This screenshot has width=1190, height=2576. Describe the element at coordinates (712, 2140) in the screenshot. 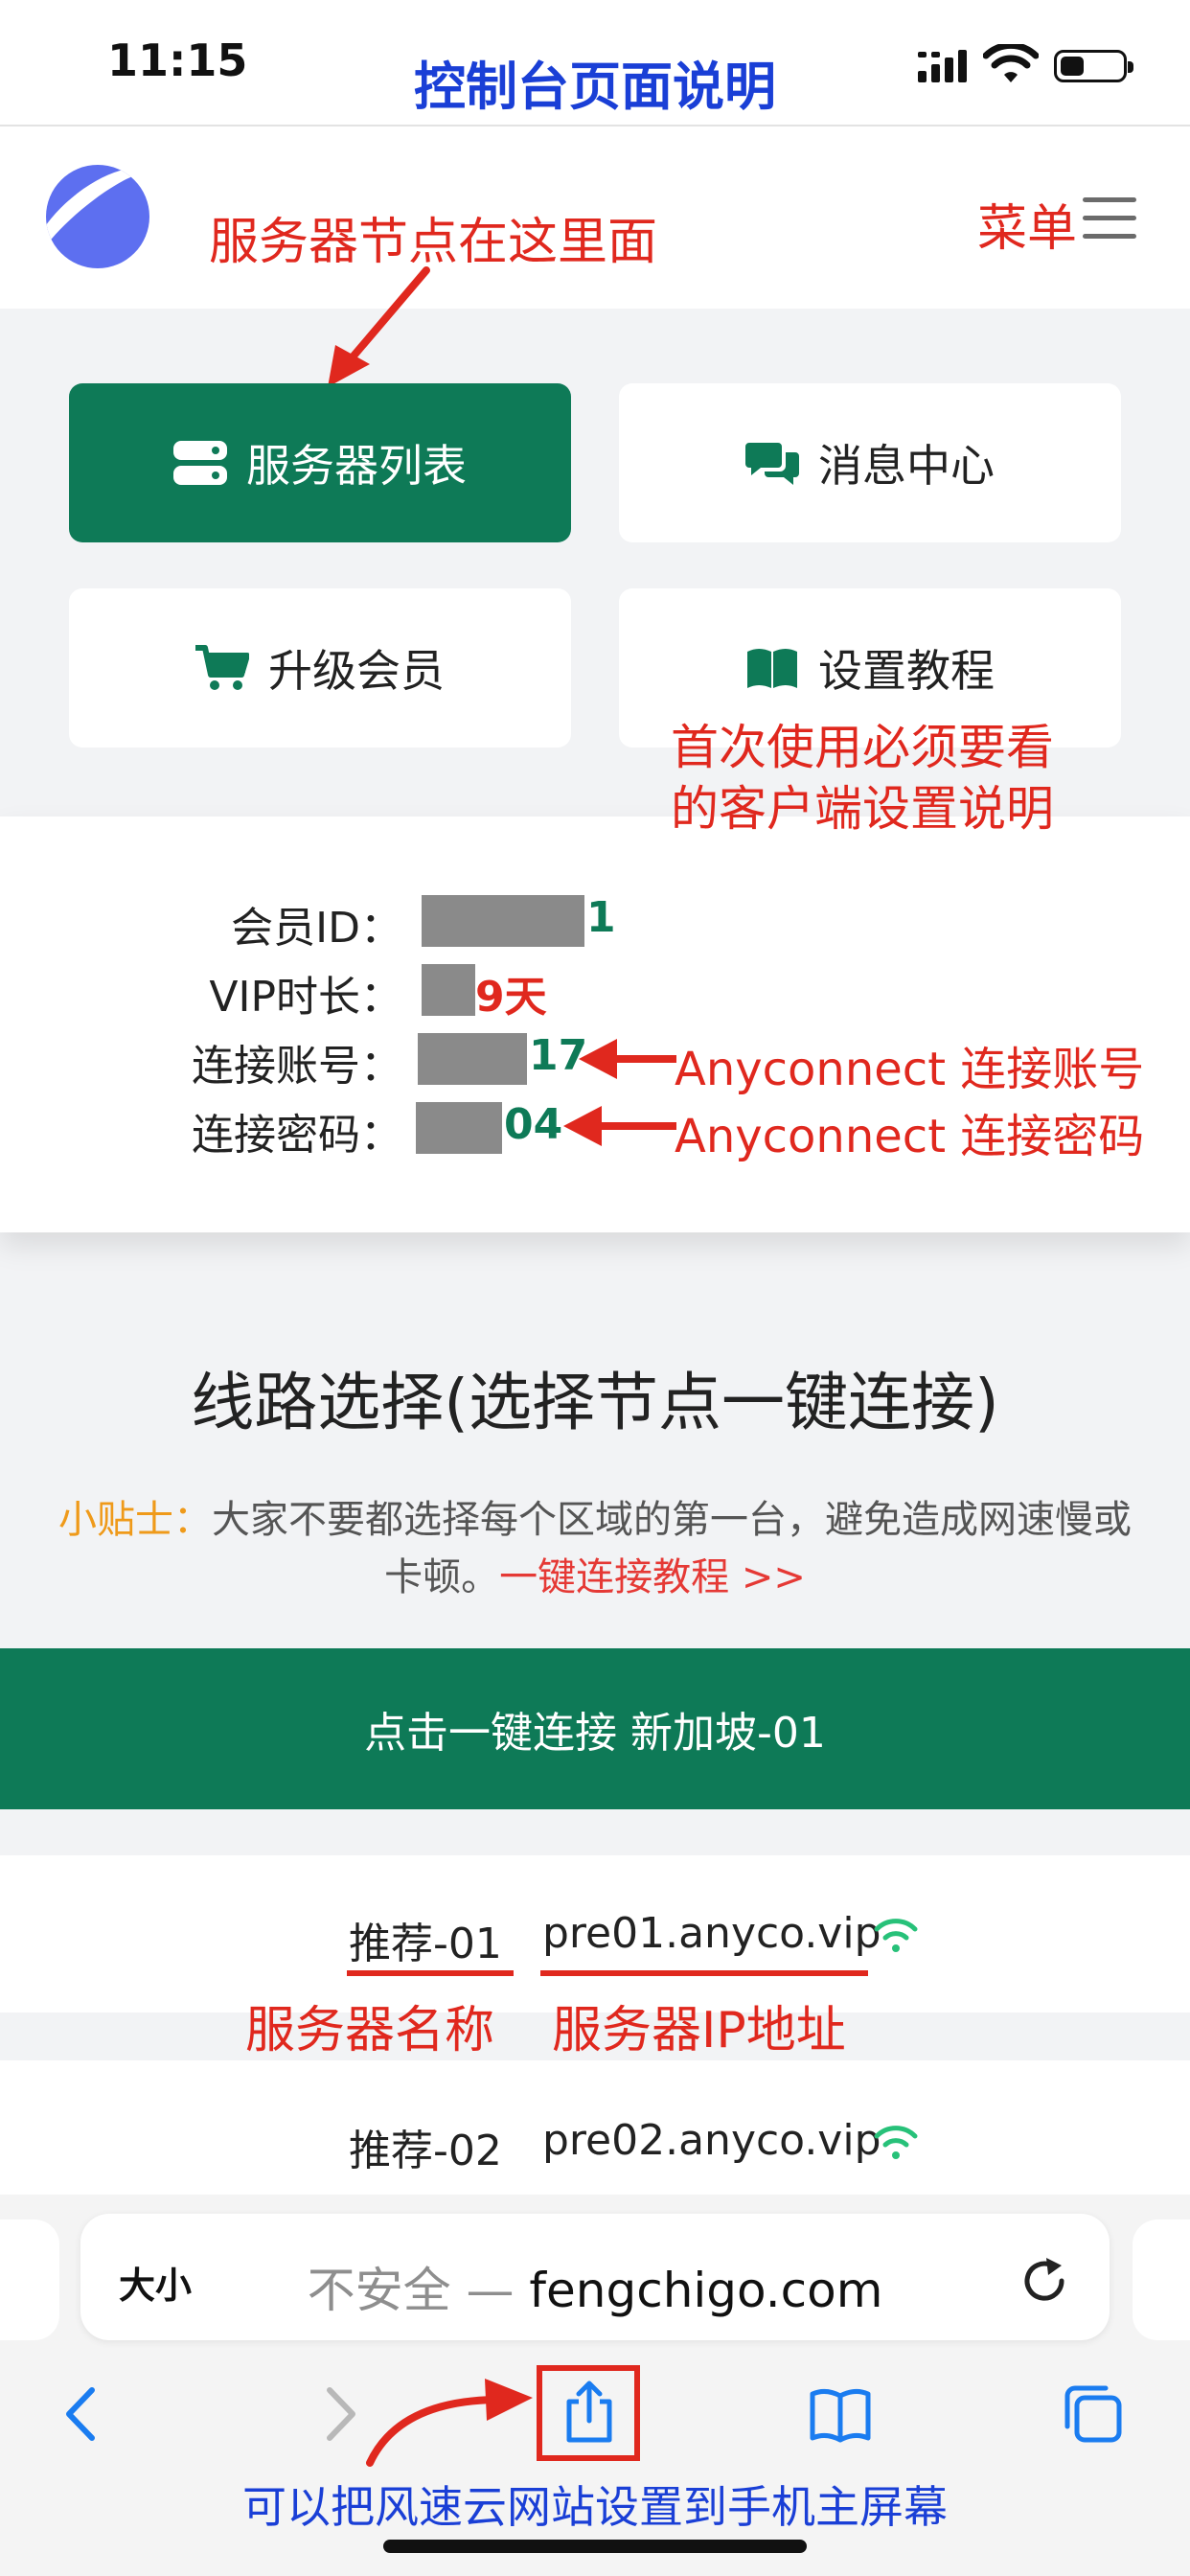

I see `server-host: pre02.anyco.vip` at that location.